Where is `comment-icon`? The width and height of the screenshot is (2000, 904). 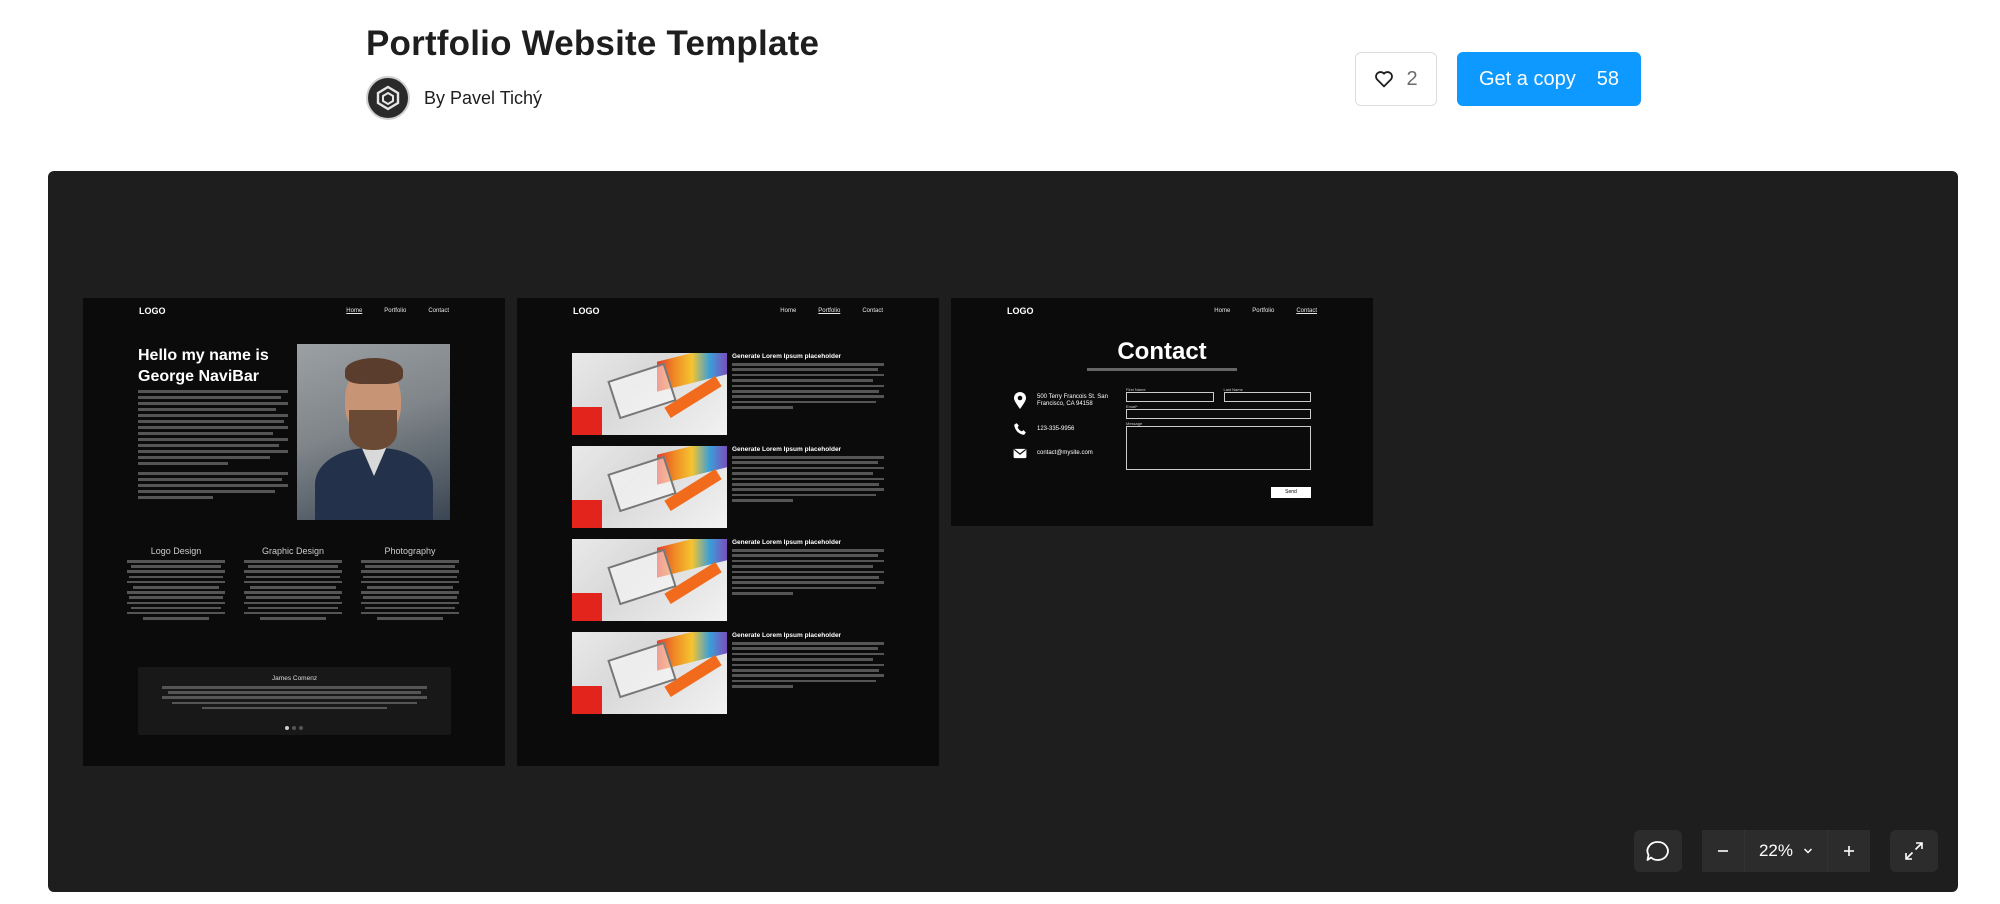 comment-icon is located at coordinates (1657, 851).